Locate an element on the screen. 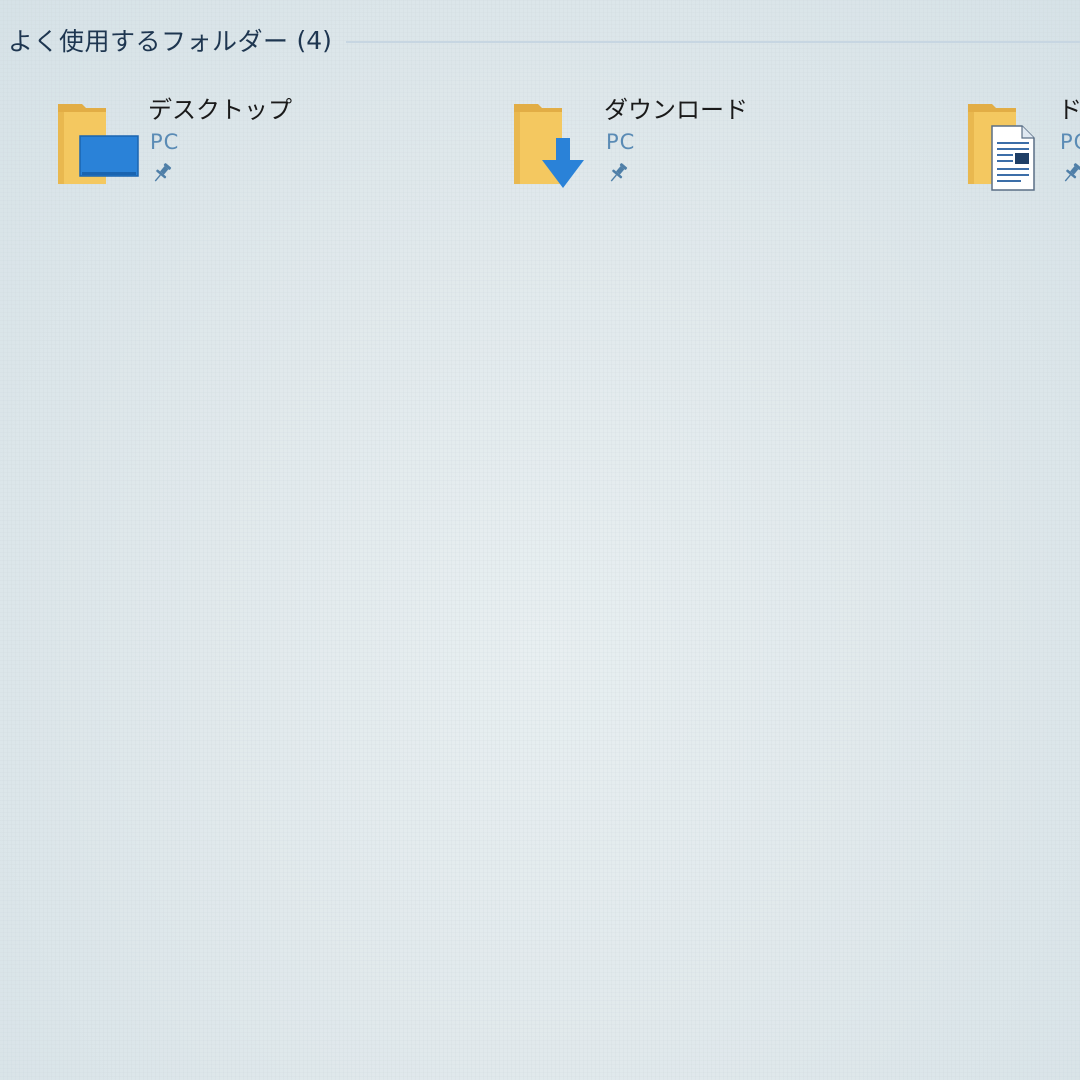 The image size is (1080, 1080). frequent-folders-list: デスクトップ PC ダウンロード PC ド P is located at coordinates (540, 146).